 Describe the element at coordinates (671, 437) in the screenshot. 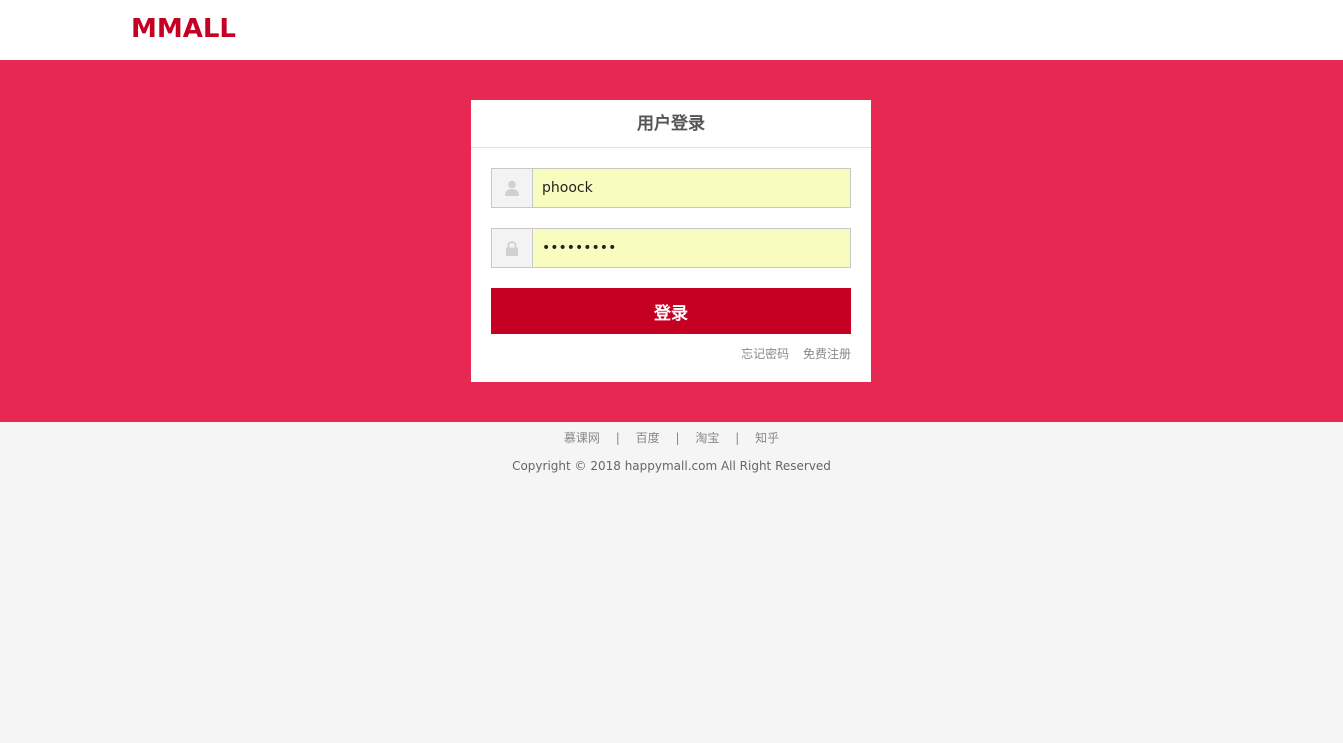

I see `footer-links: 慕课网 | 百度 | 淘宝 | 知乎` at that location.